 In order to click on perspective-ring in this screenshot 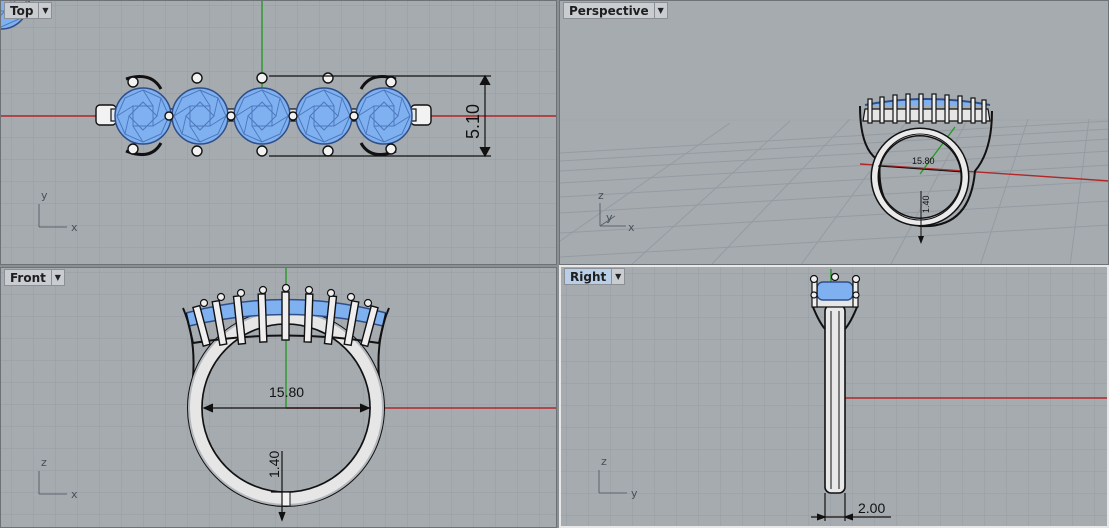, I will do `click(926, 168)`.